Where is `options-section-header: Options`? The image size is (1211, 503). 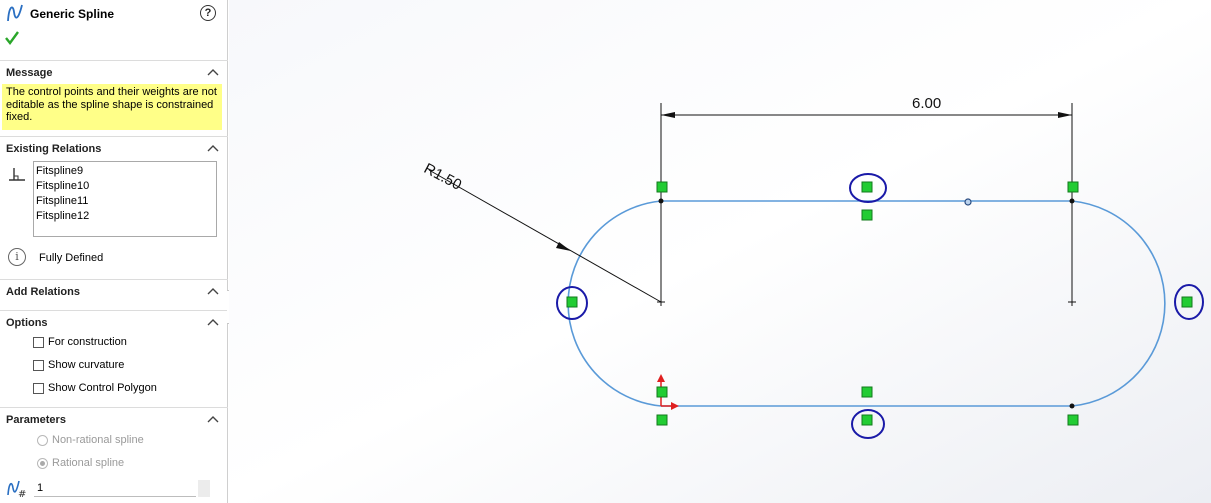
options-section-header: Options is located at coordinates (114, 322).